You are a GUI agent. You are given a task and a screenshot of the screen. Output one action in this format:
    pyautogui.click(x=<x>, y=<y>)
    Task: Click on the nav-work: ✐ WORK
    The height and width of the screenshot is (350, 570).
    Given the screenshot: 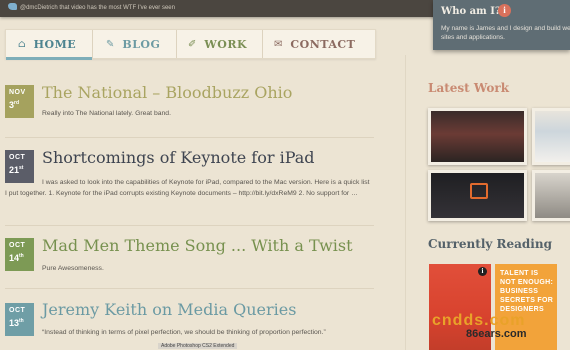 What is the action you would take?
    pyautogui.click(x=217, y=44)
    